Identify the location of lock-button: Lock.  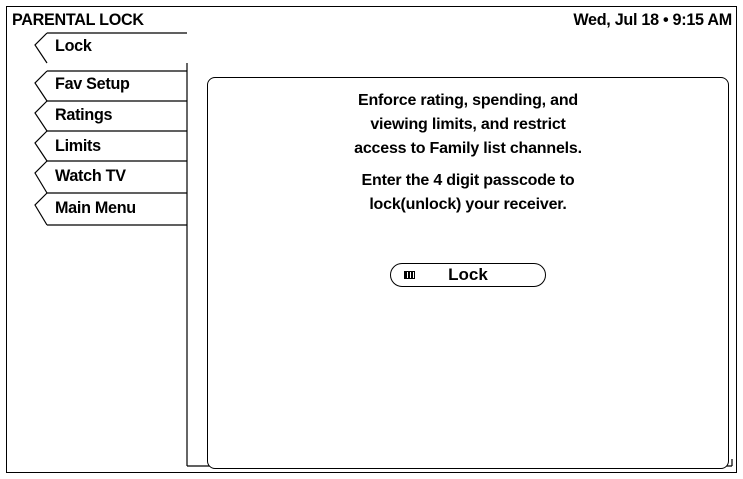
(468, 275).